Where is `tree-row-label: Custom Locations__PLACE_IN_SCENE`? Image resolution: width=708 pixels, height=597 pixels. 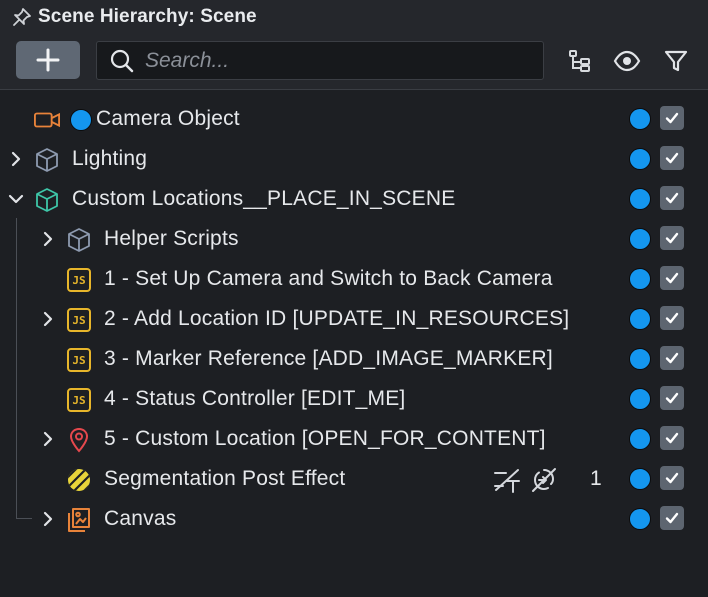
tree-row-label: Custom Locations__PLACE_IN_SCENE is located at coordinates (264, 198).